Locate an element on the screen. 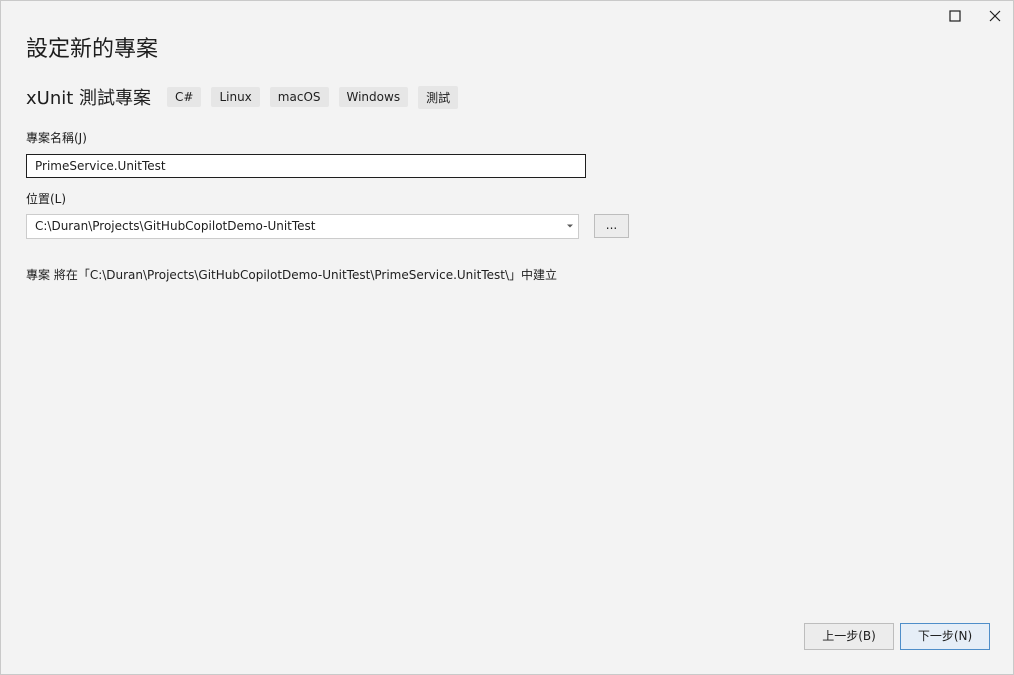  tag-language: C# is located at coordinates (184, 97).